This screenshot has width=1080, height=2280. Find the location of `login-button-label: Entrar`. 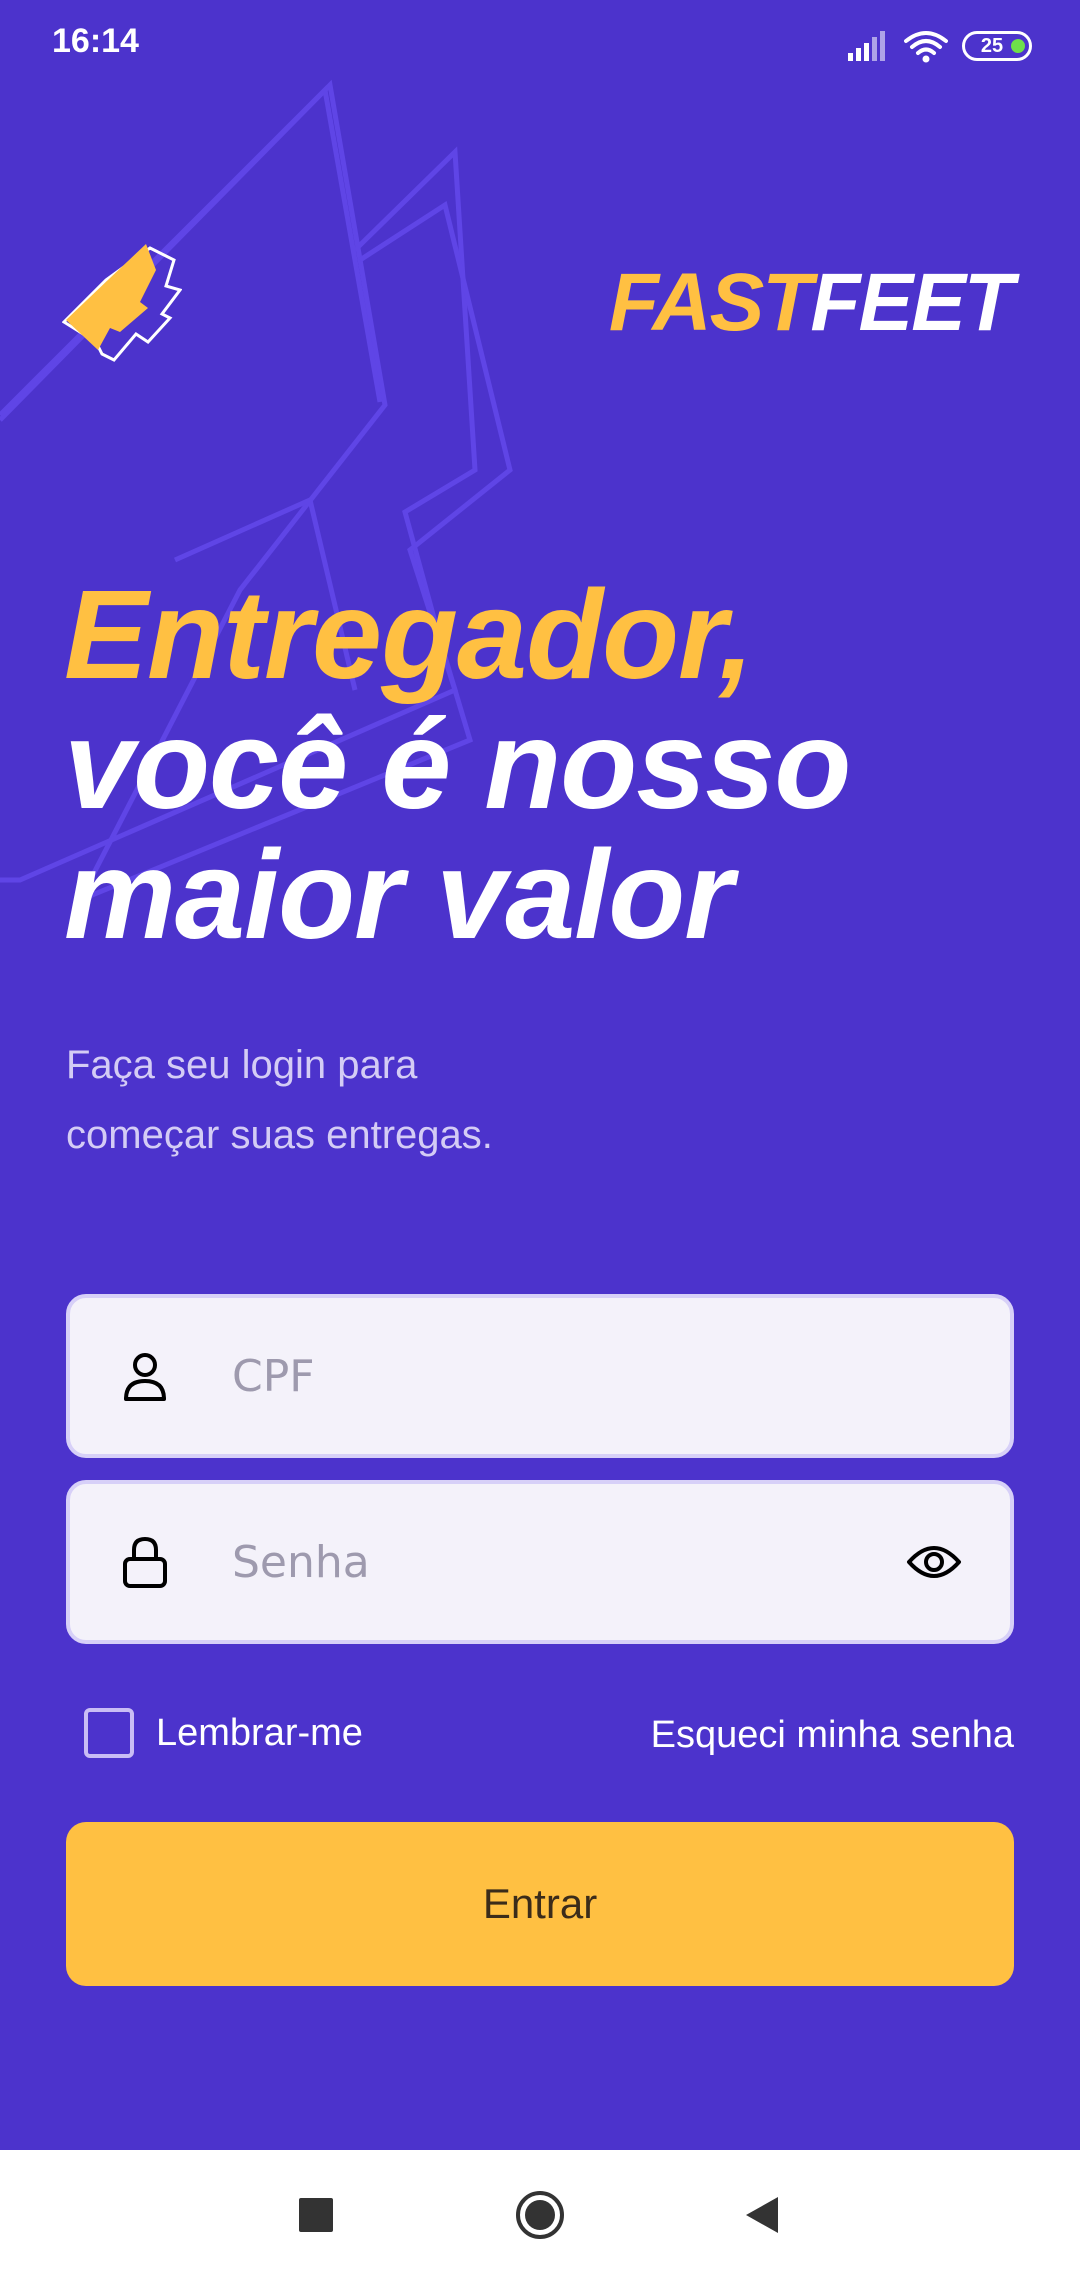

login-button-label: Entrar is located at coordinates (540, 1903).